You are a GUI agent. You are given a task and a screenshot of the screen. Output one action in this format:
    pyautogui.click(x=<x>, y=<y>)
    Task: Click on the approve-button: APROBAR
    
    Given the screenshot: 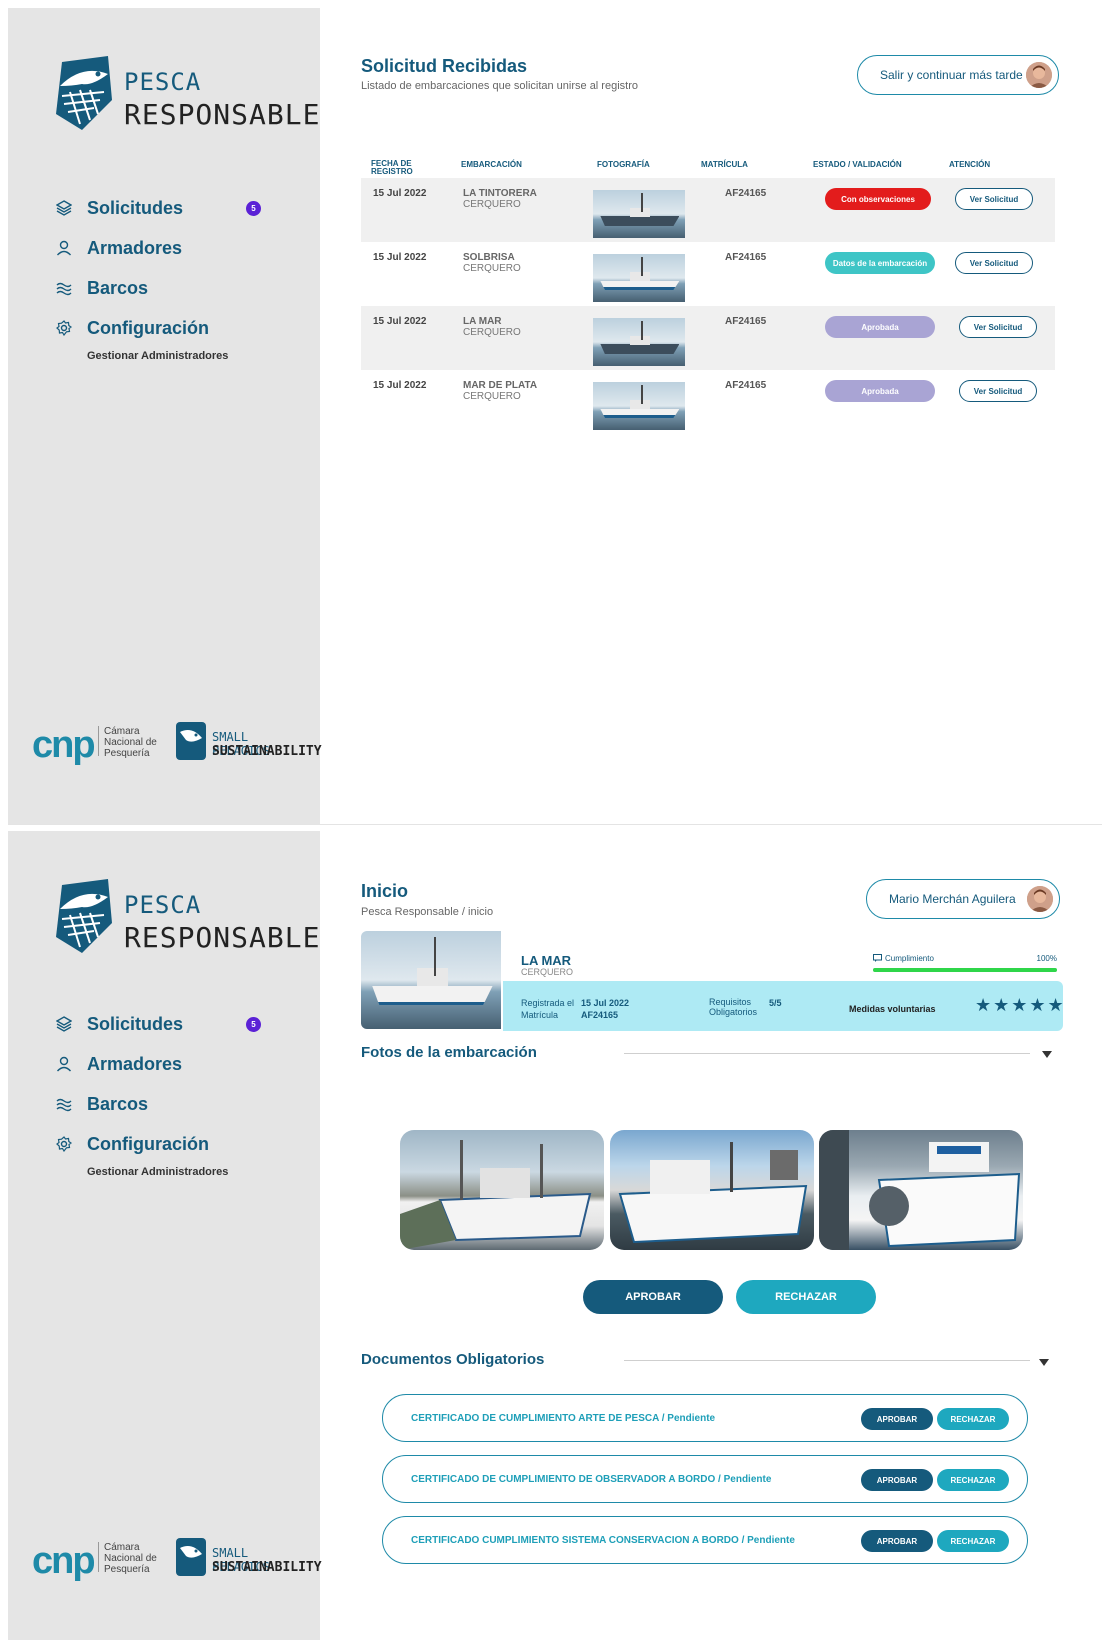 What is the action you would take?
    pyautogui.click(x=653, y=1297)
    